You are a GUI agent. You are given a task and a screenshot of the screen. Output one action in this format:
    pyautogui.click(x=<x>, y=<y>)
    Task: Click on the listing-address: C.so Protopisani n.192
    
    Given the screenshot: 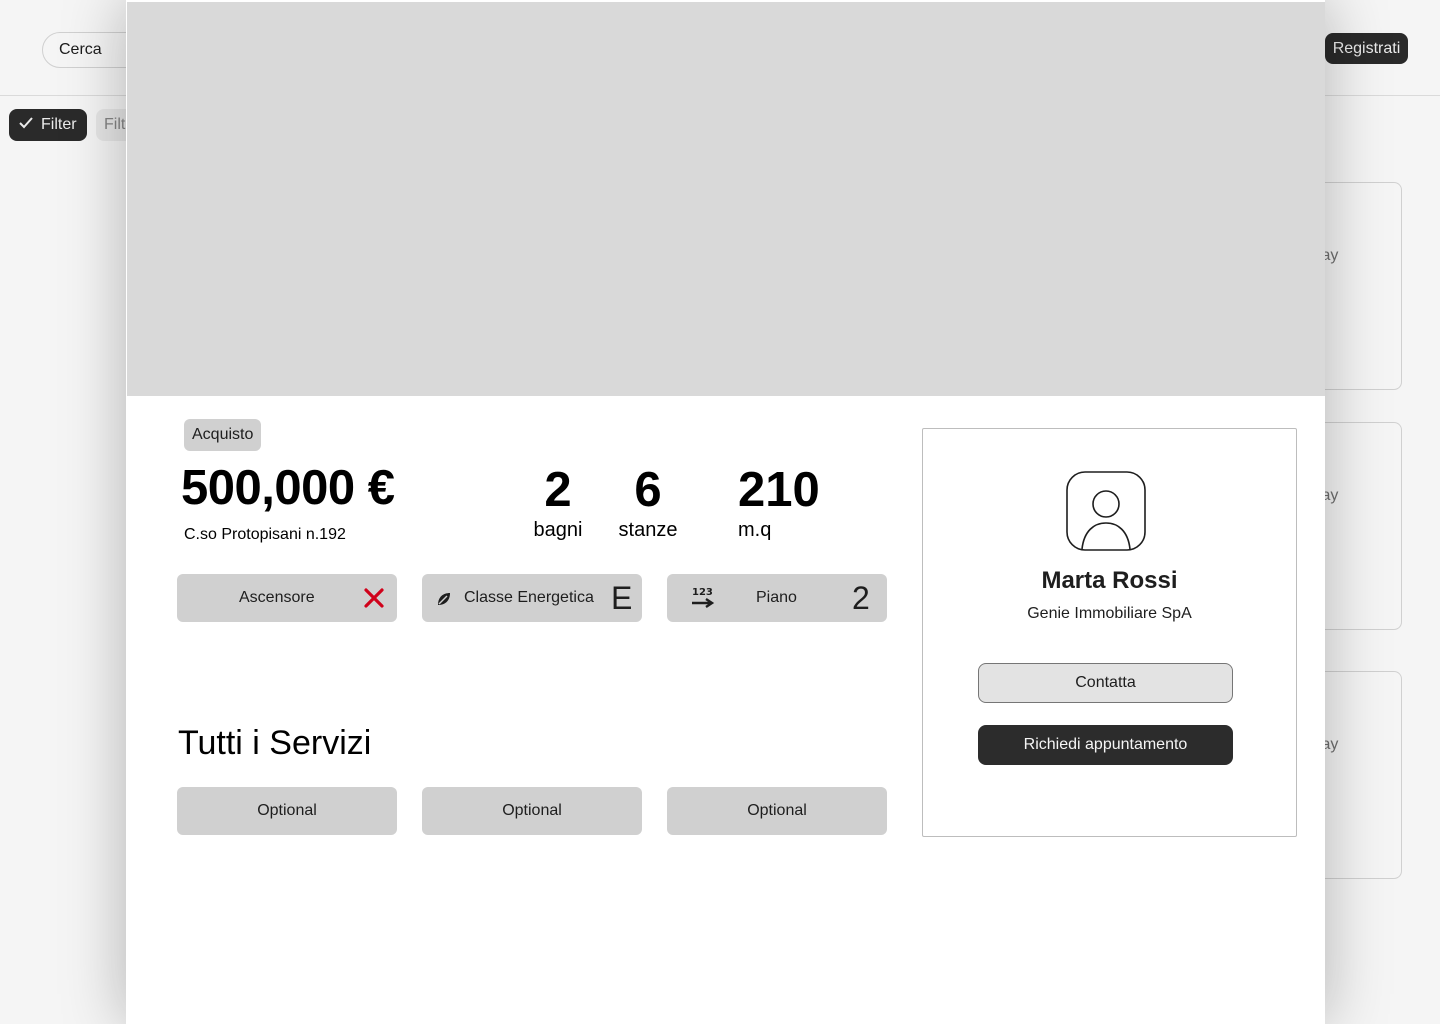 What is the action you would take?
    pyautogui.click(x=265, y=534)
    